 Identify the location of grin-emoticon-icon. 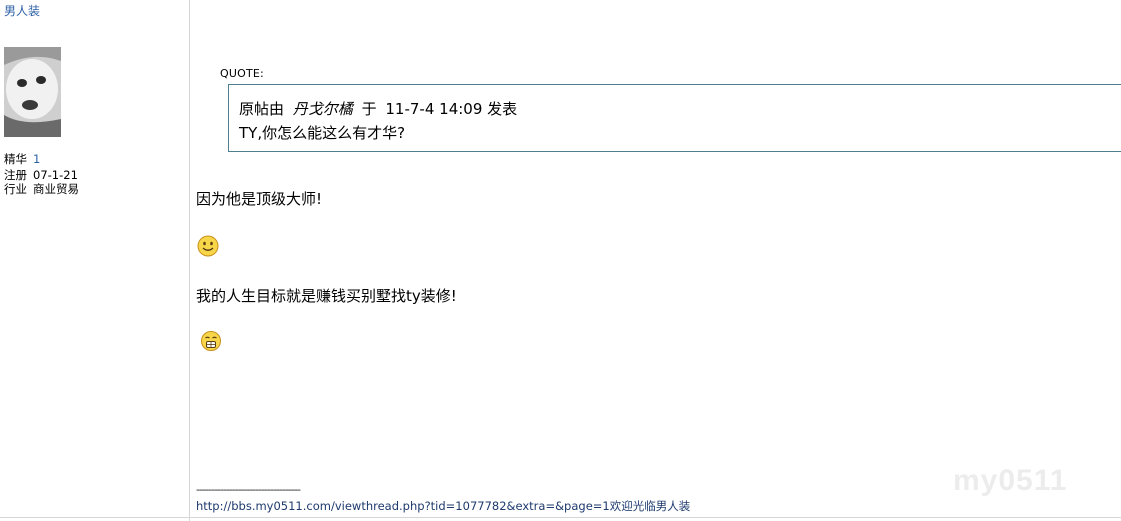
(211, 341).